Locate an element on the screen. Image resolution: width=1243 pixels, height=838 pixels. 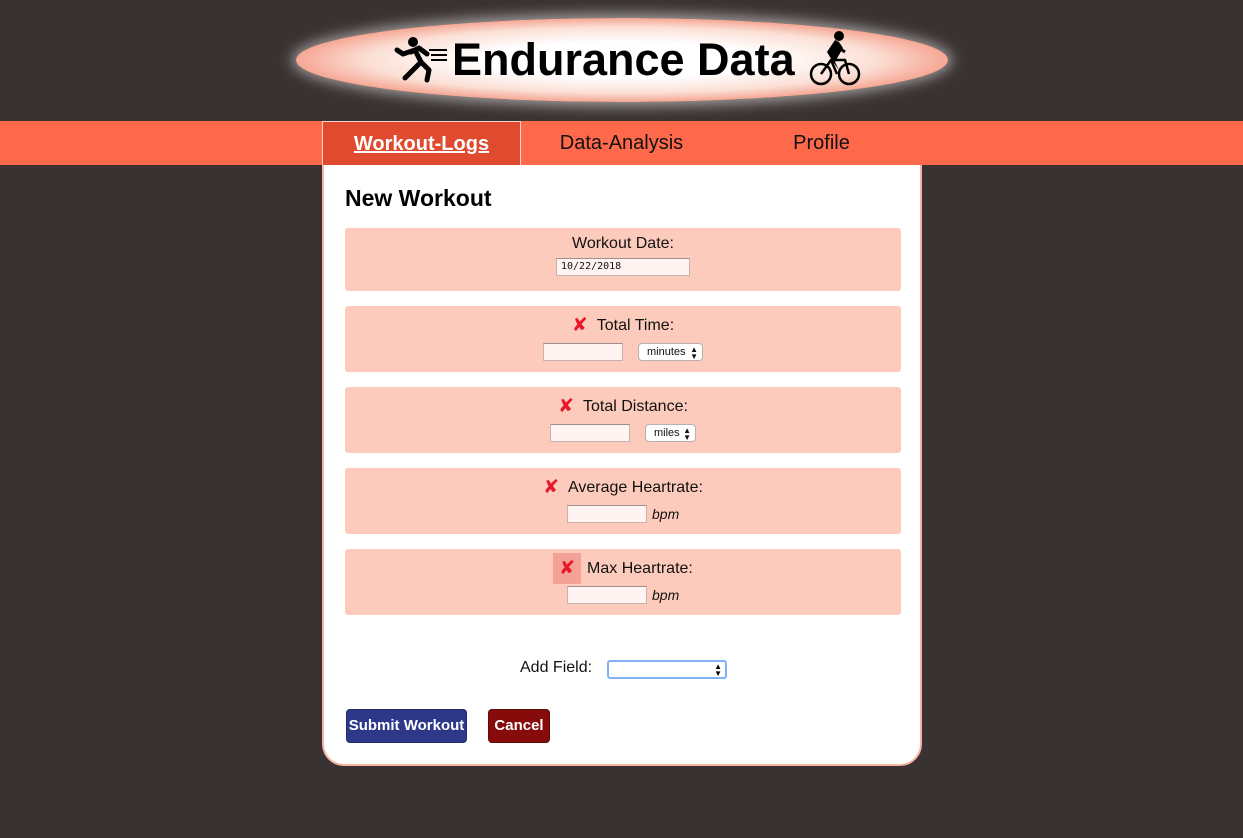
workout-date-field: Workout Date: 10/22/2018 is located at coordinates (623, 259).